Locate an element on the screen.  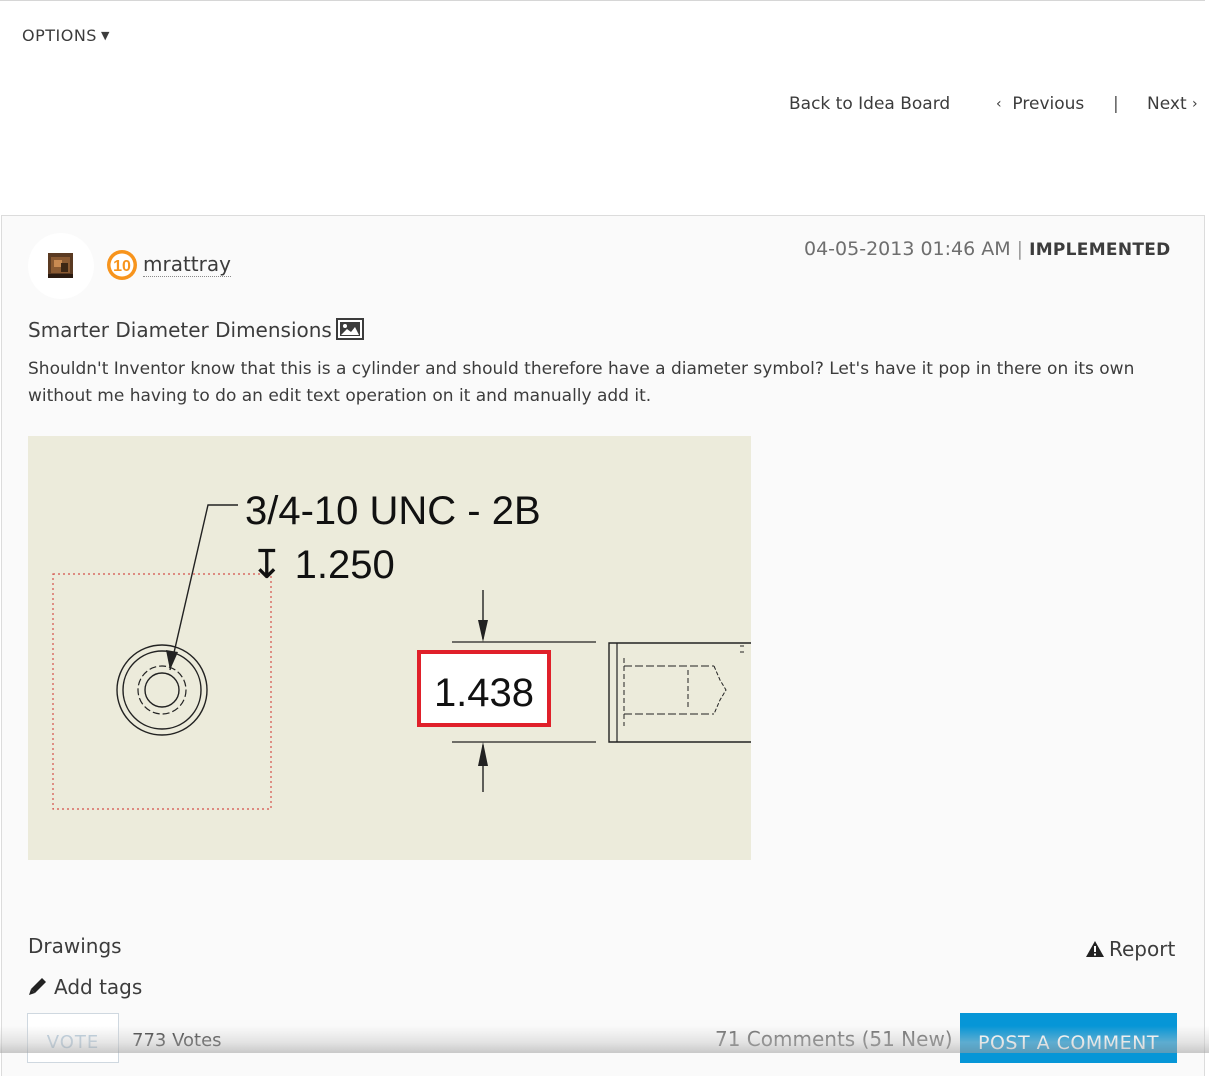
warning-icon is located at coordinates (1095, 949).